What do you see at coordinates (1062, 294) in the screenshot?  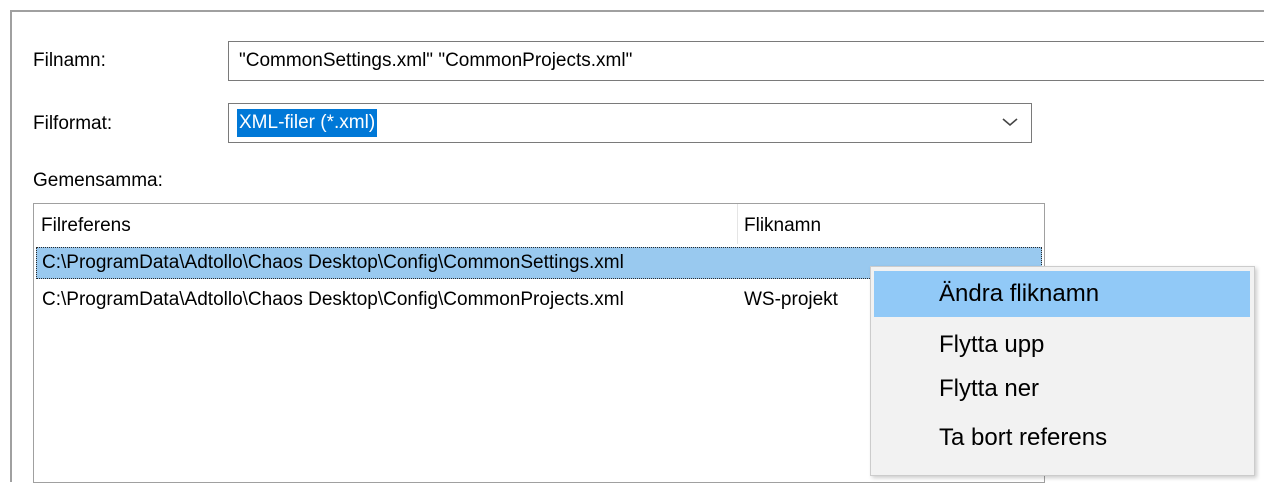 I see `menu-item-rename-tab: Ändra fliknamn` at bounding box center [1062, 294].